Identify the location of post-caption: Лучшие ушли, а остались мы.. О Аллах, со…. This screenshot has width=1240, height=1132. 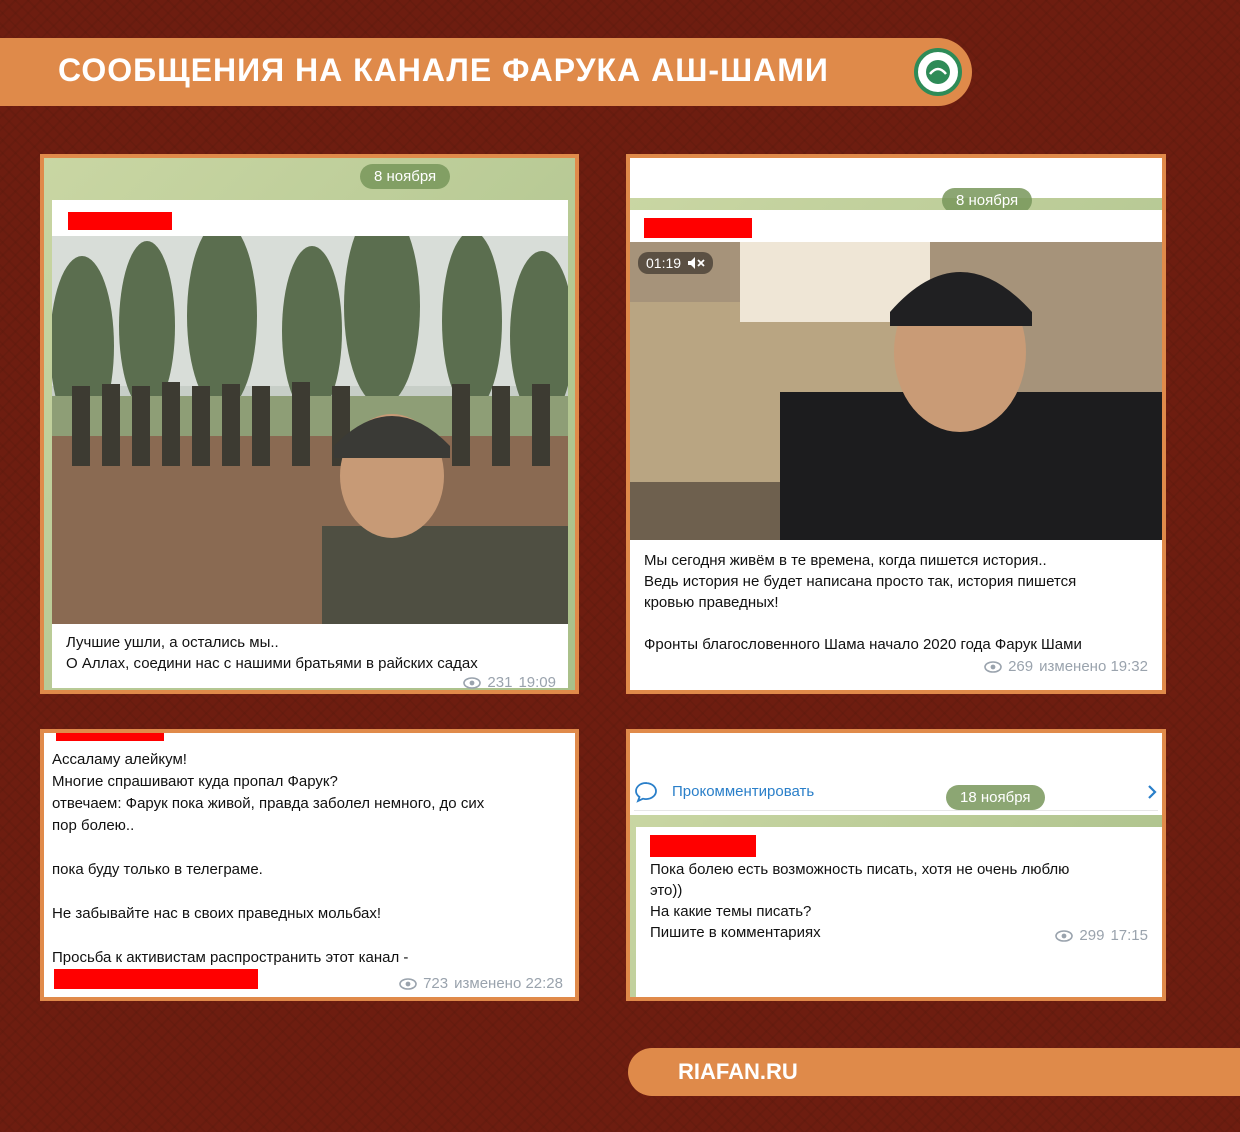
(272, 653).